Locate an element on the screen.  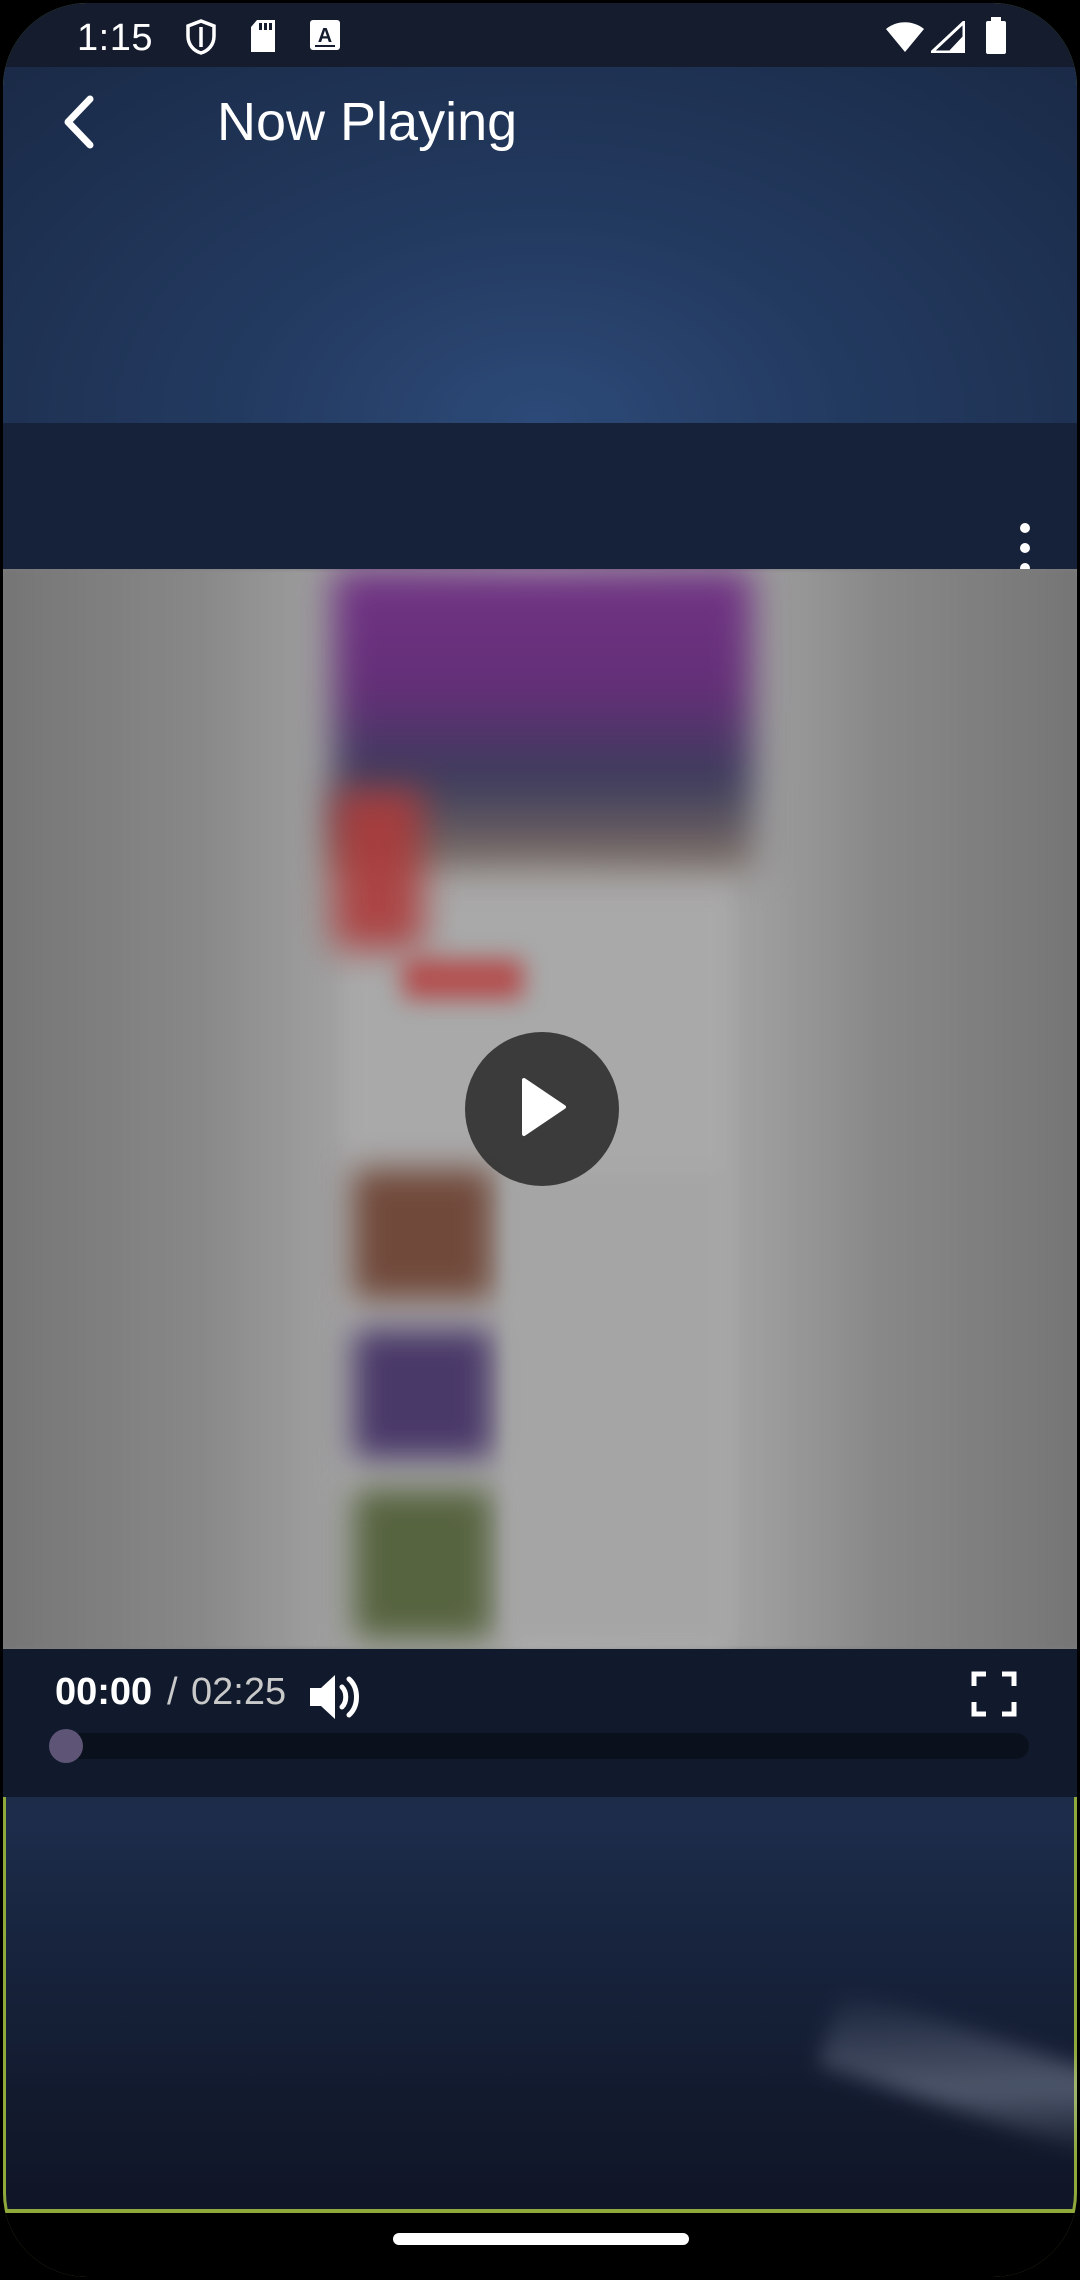
progress-thumb is located at coordinates (66, 1746).